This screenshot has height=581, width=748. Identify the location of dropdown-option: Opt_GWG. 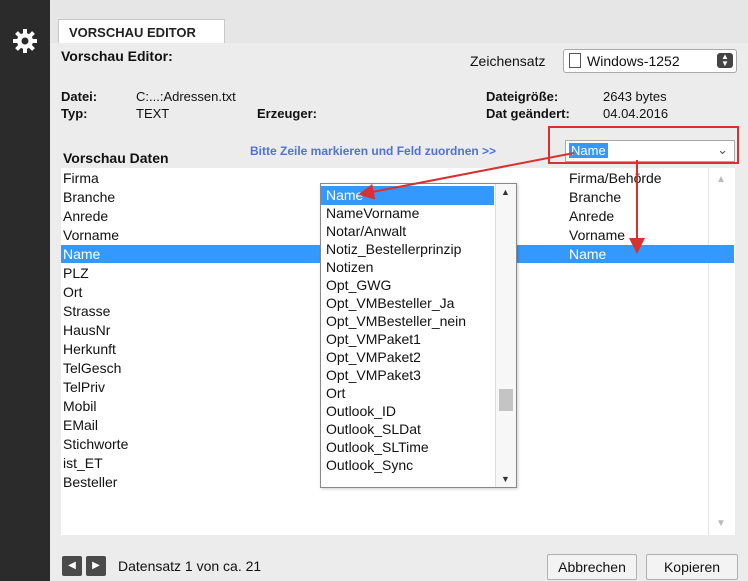
(407, 285).